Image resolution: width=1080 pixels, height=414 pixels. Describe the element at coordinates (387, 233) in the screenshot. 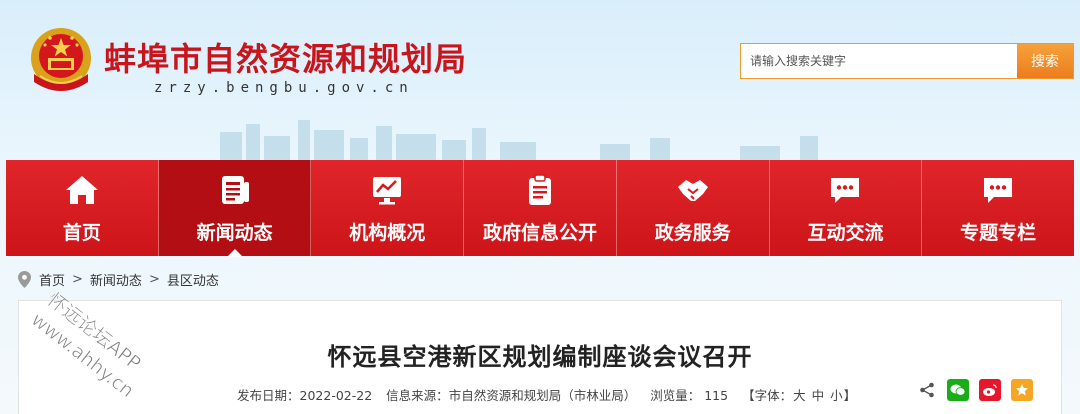

I see `nav-item-label: 机构概况` at that location.